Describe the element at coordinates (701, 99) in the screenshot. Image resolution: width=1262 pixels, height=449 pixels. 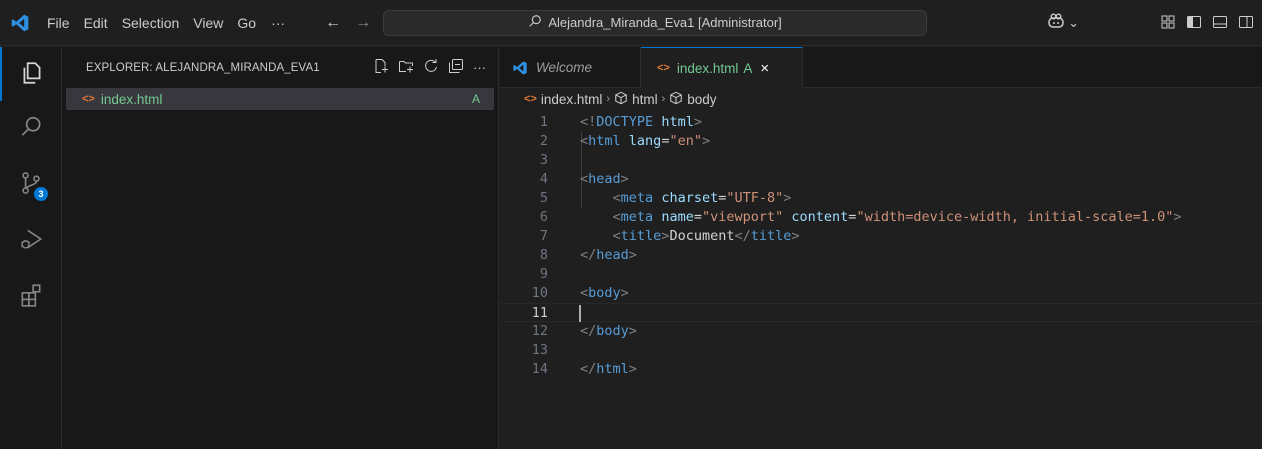
I see `breadcrumb-body: body` at that location.